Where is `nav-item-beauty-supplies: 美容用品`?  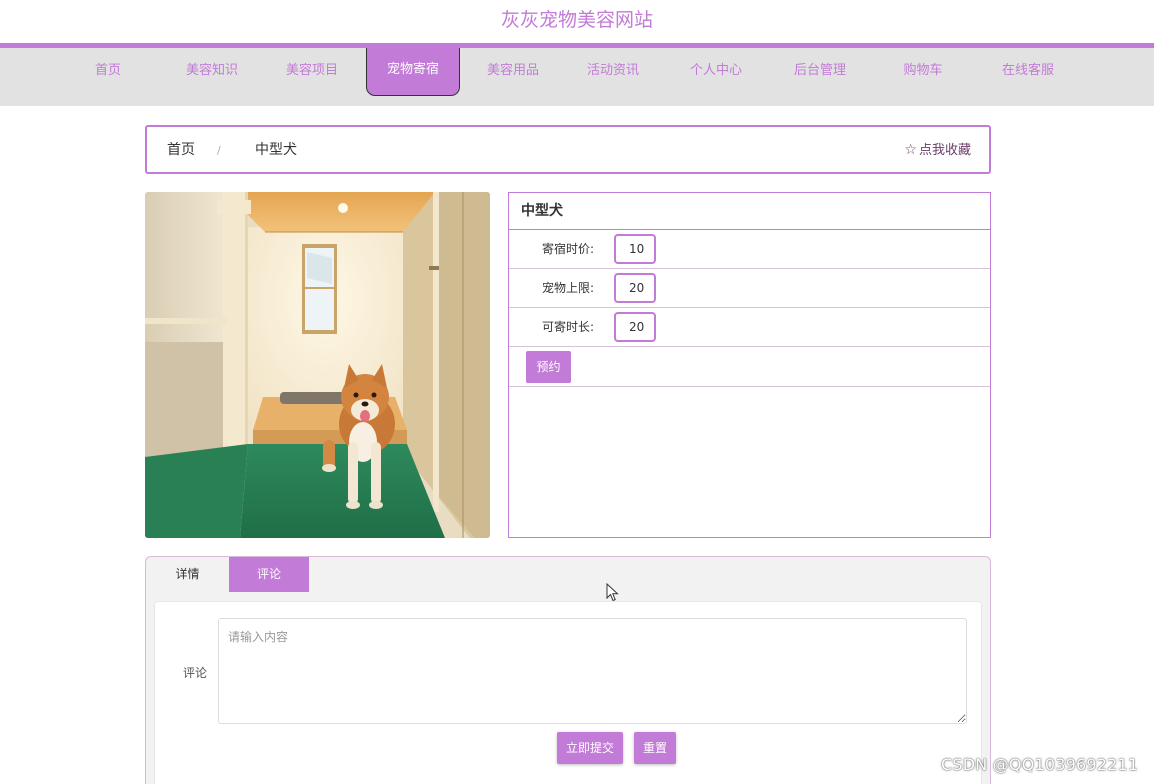
nav-item-beauty-supplies: 美容用品 is located at coordinates (513, 72).